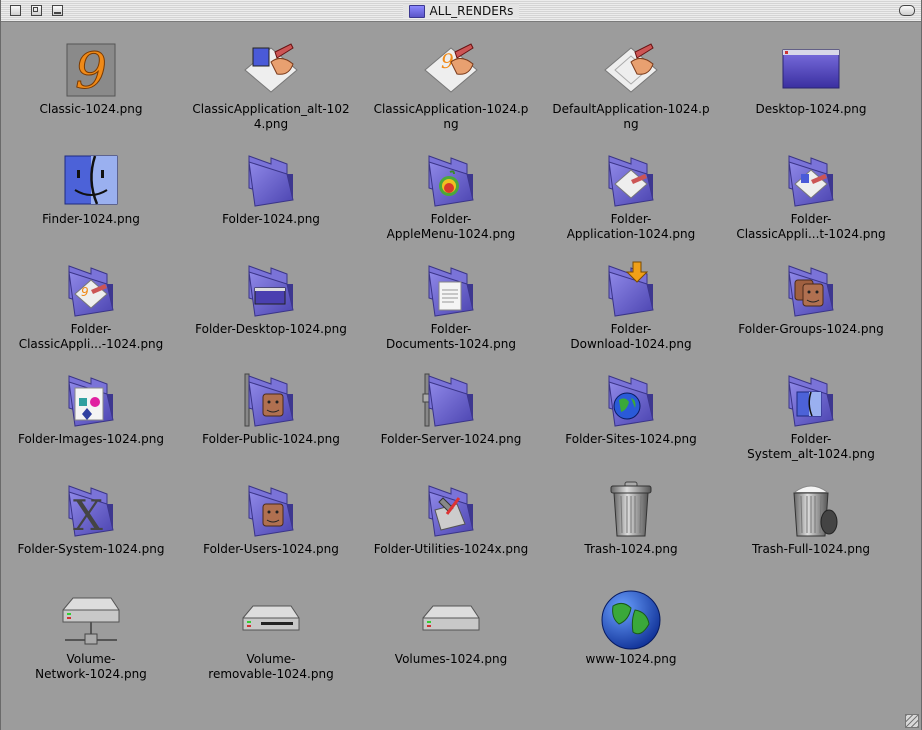 The width and height of the screenshot is (922, 730). I want to click on file-item: Folder- Application-1024.png, so click(631, 197).